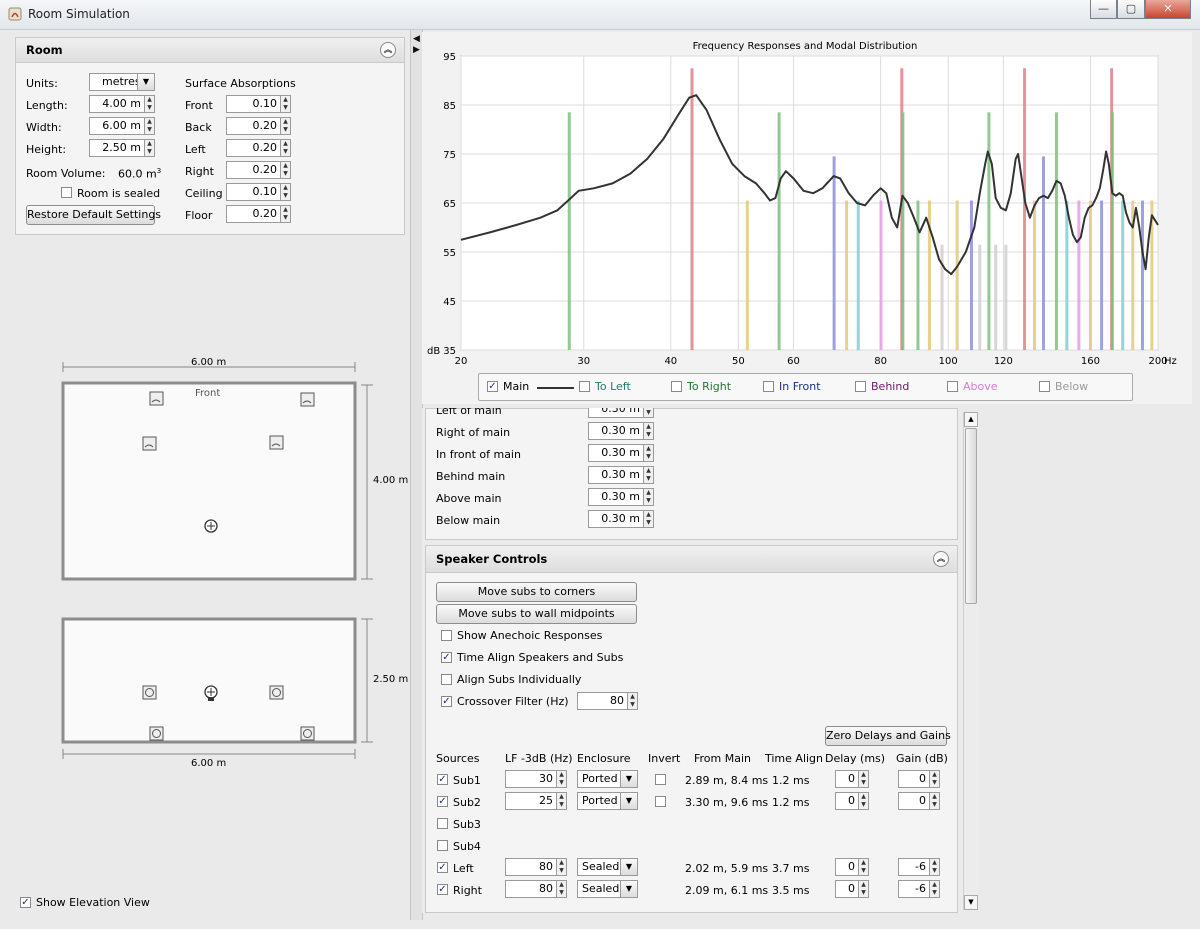  Describe the element at coordinates (807, 387) in the screenshot. I see `legend-item-in-front: In Front` at that location.